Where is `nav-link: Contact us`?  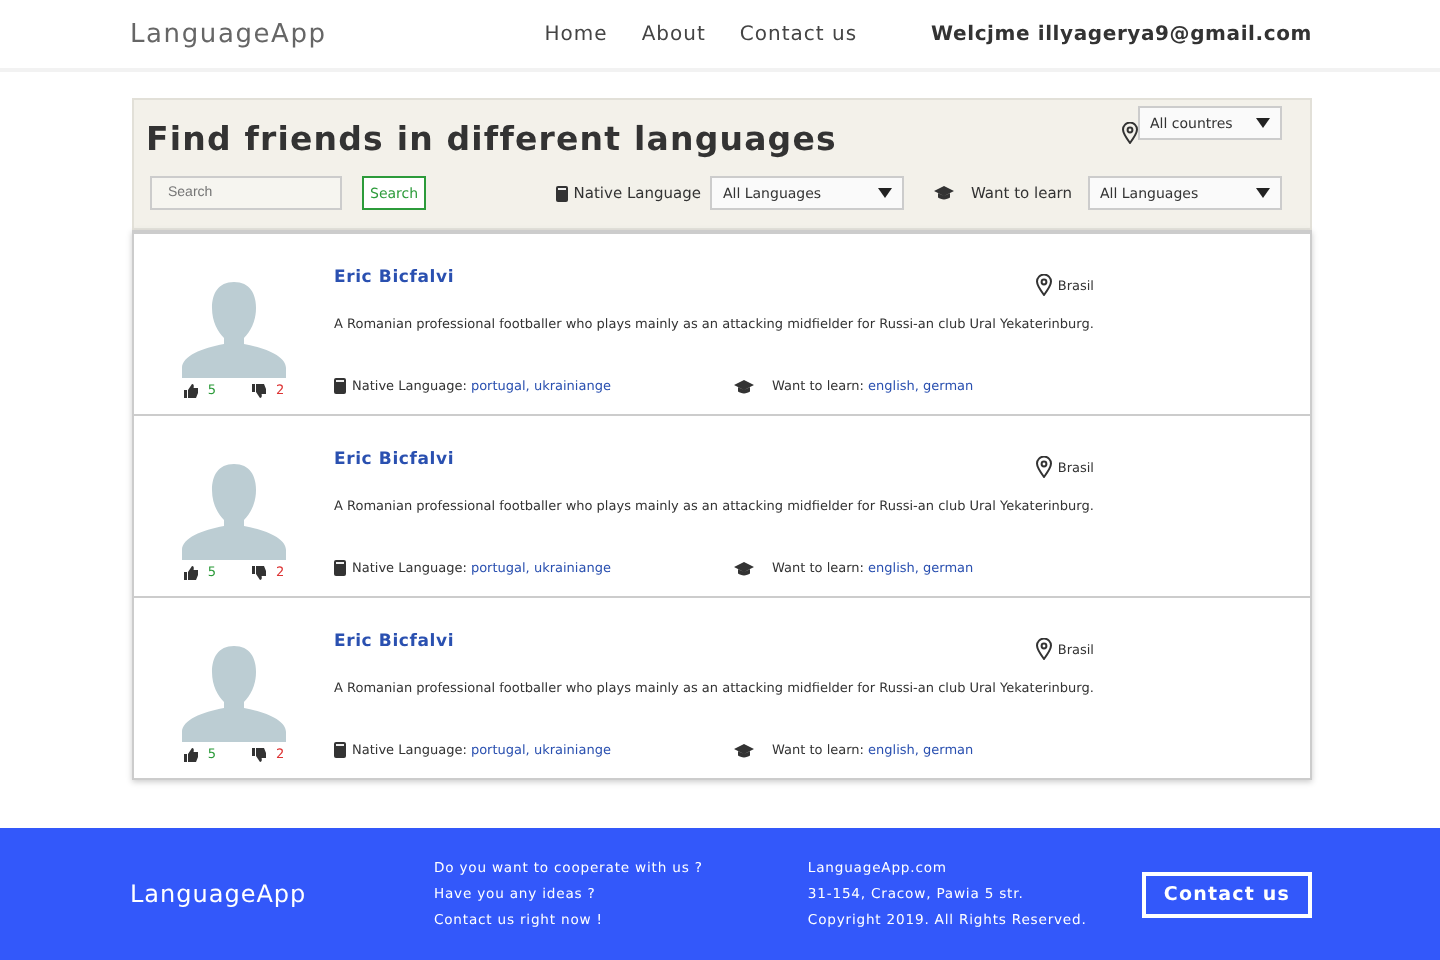
nav-link: Contact us is located at coordinates (798, 34).